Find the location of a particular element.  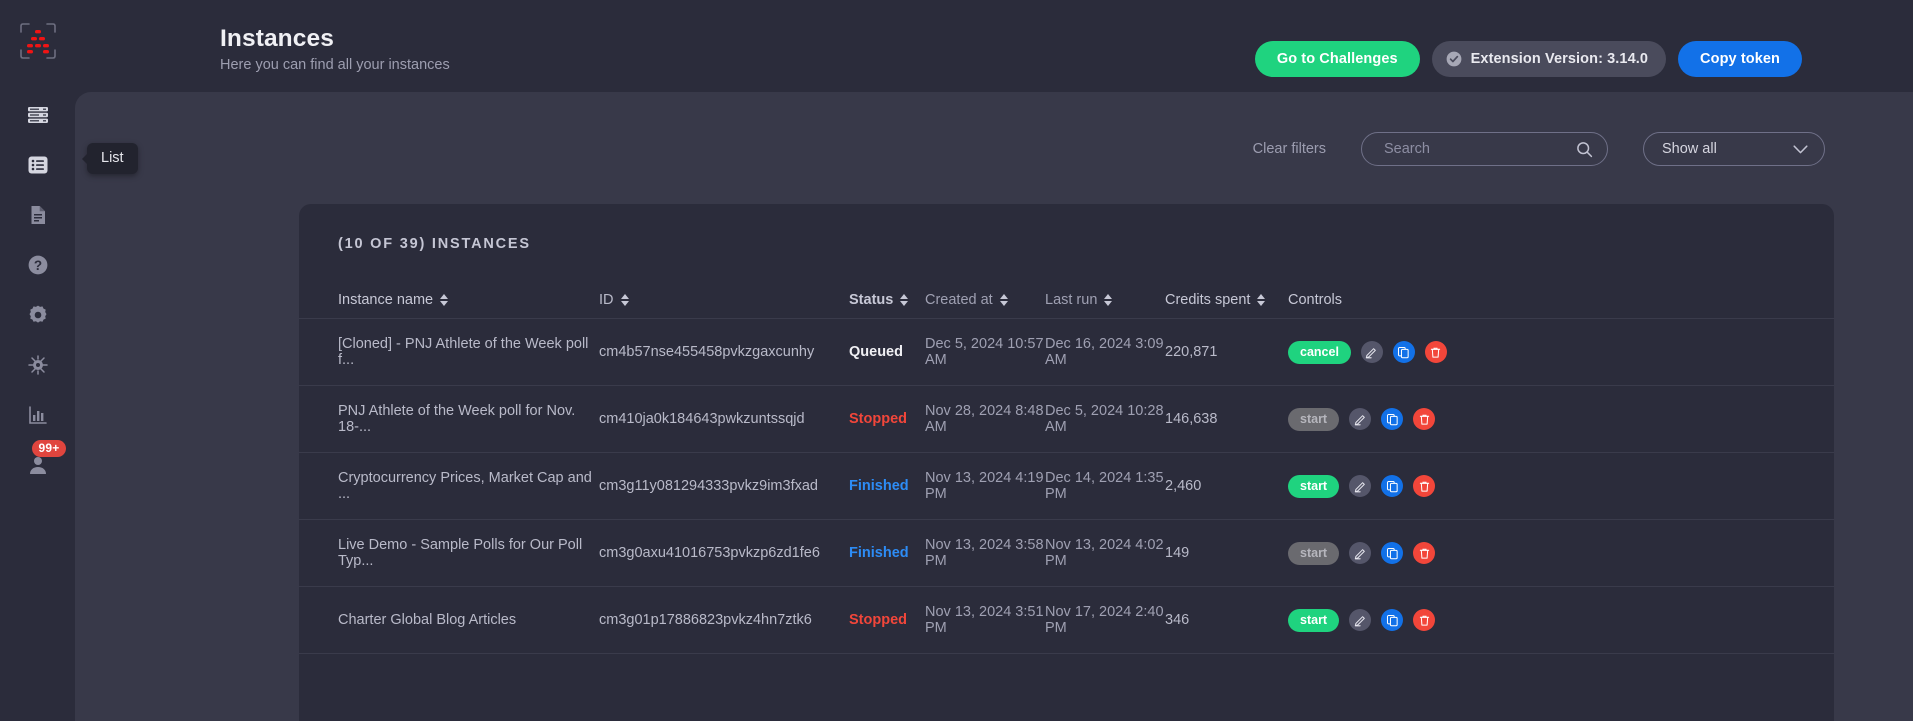

search-box is located at coordinates (1484, 149).